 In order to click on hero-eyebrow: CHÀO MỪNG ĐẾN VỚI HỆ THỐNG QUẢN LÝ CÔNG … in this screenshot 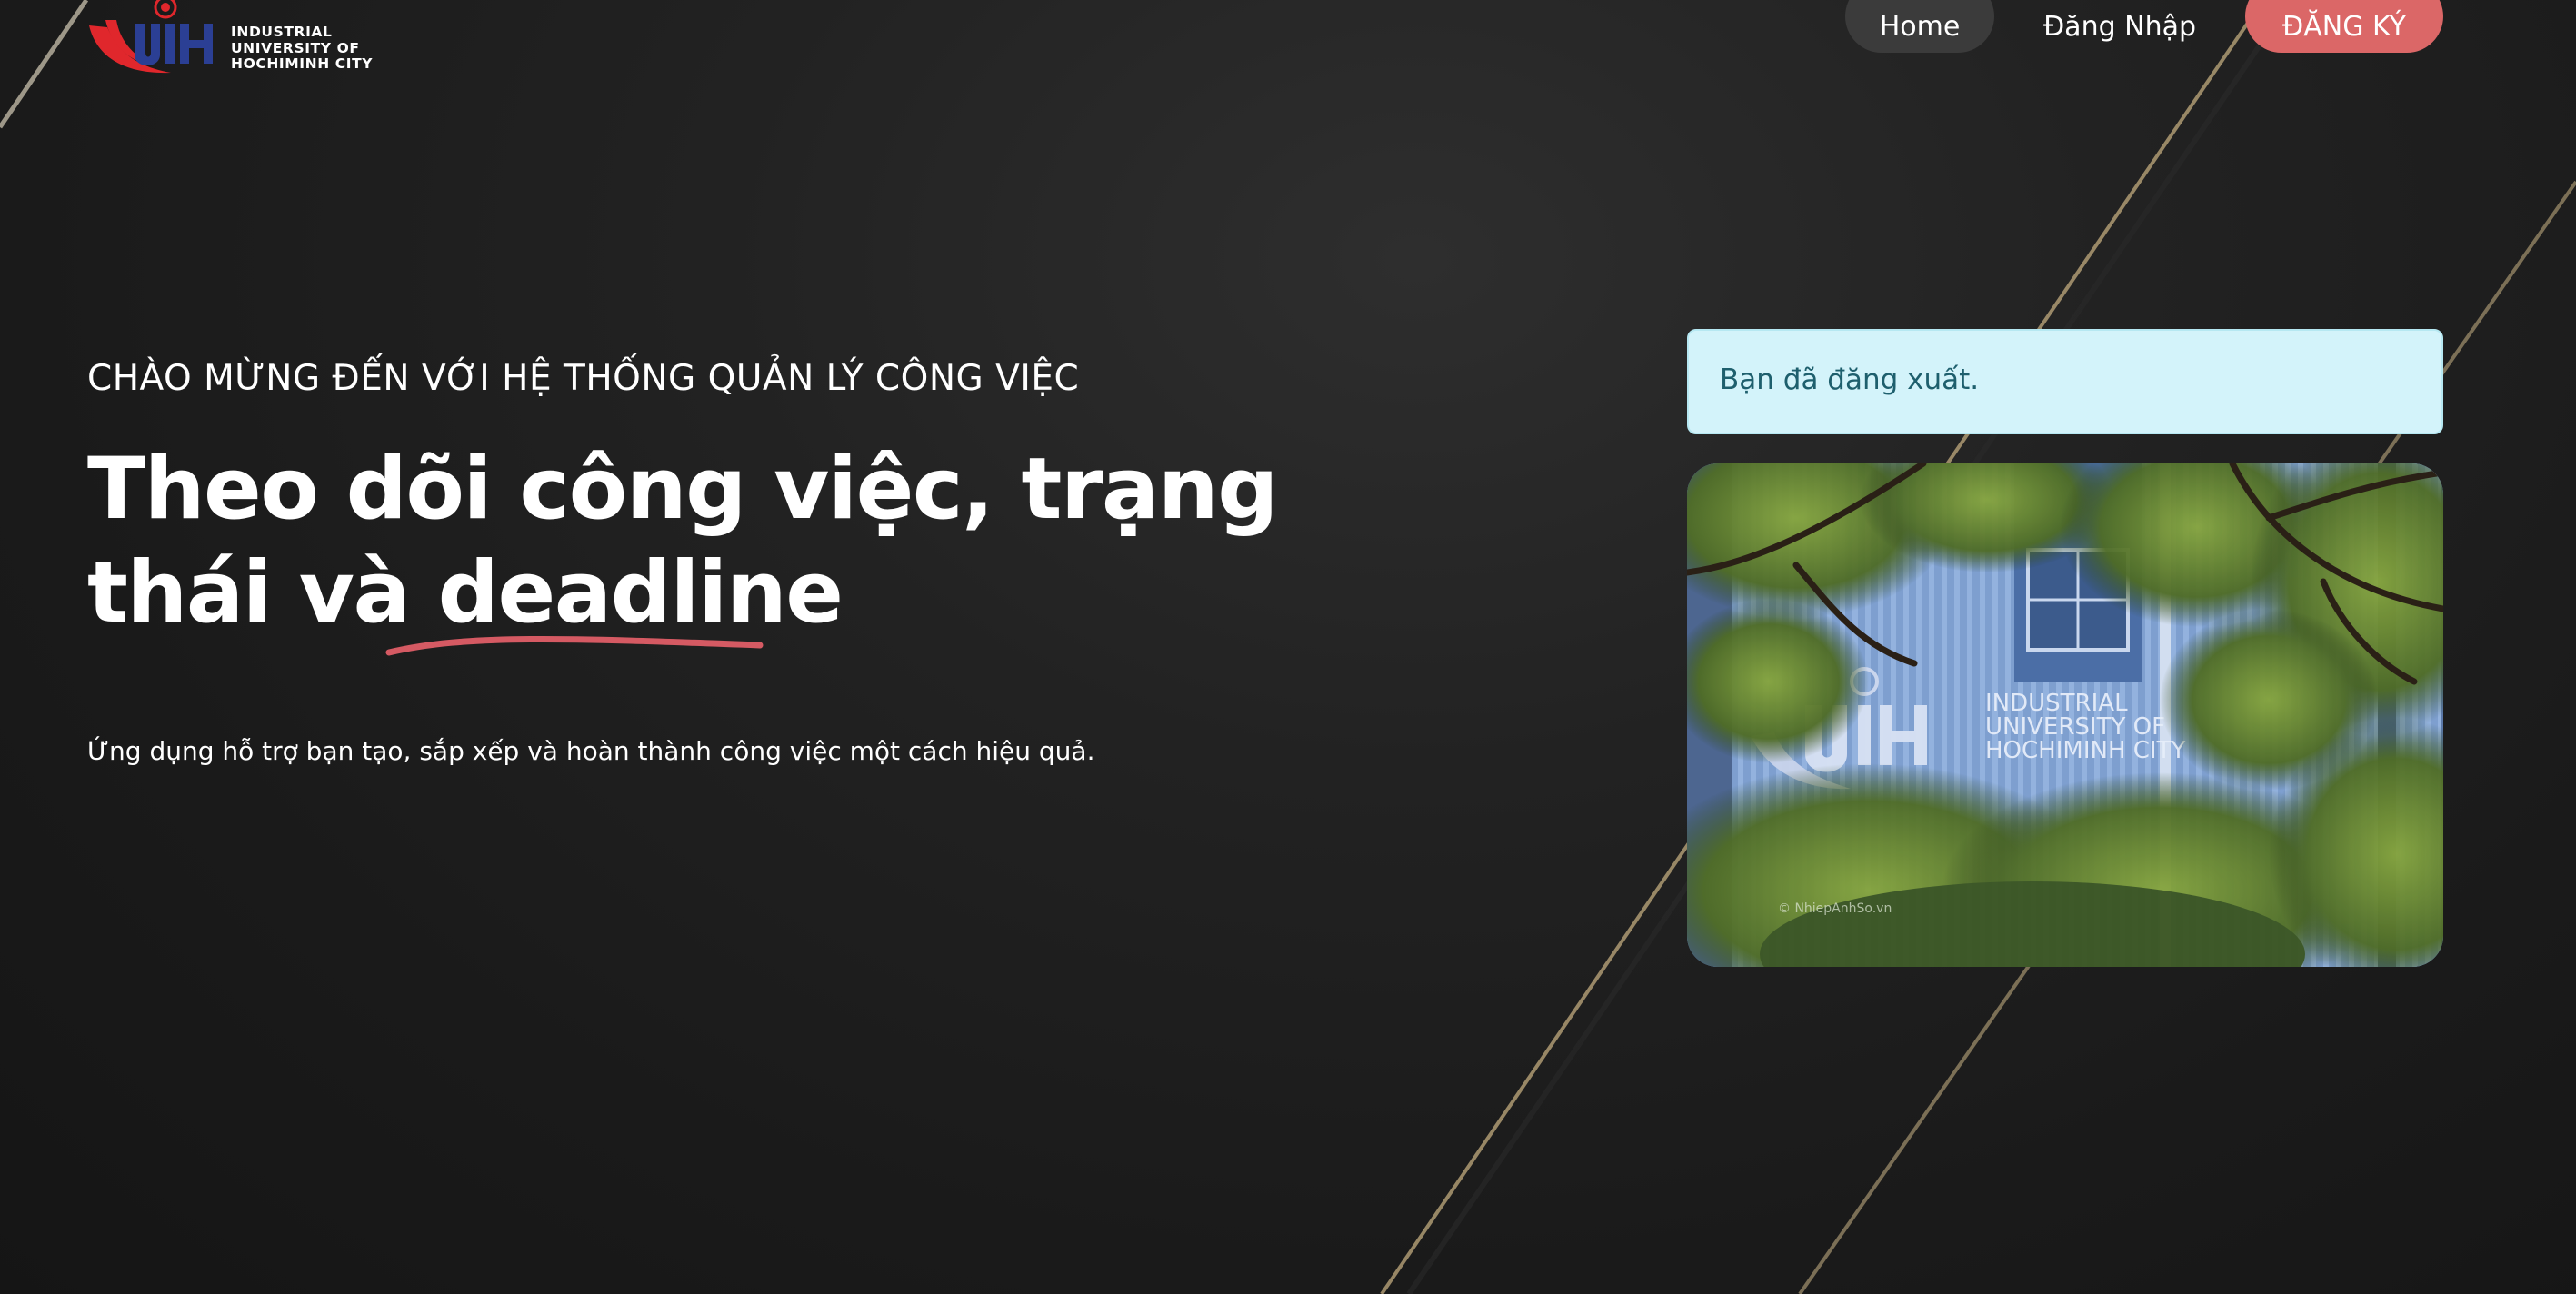, I will do `click(583, 378)`.